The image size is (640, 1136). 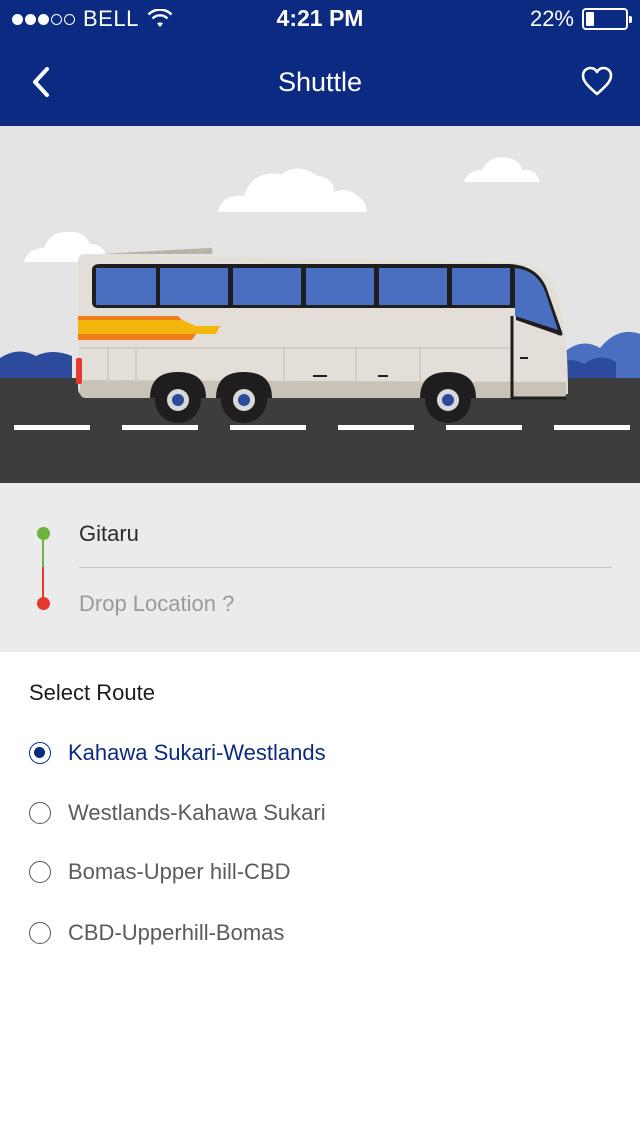 What do you see at coordinates (345, 604) in the screenshot?
I see `drop-location-input` at bounding box center [345, 604].